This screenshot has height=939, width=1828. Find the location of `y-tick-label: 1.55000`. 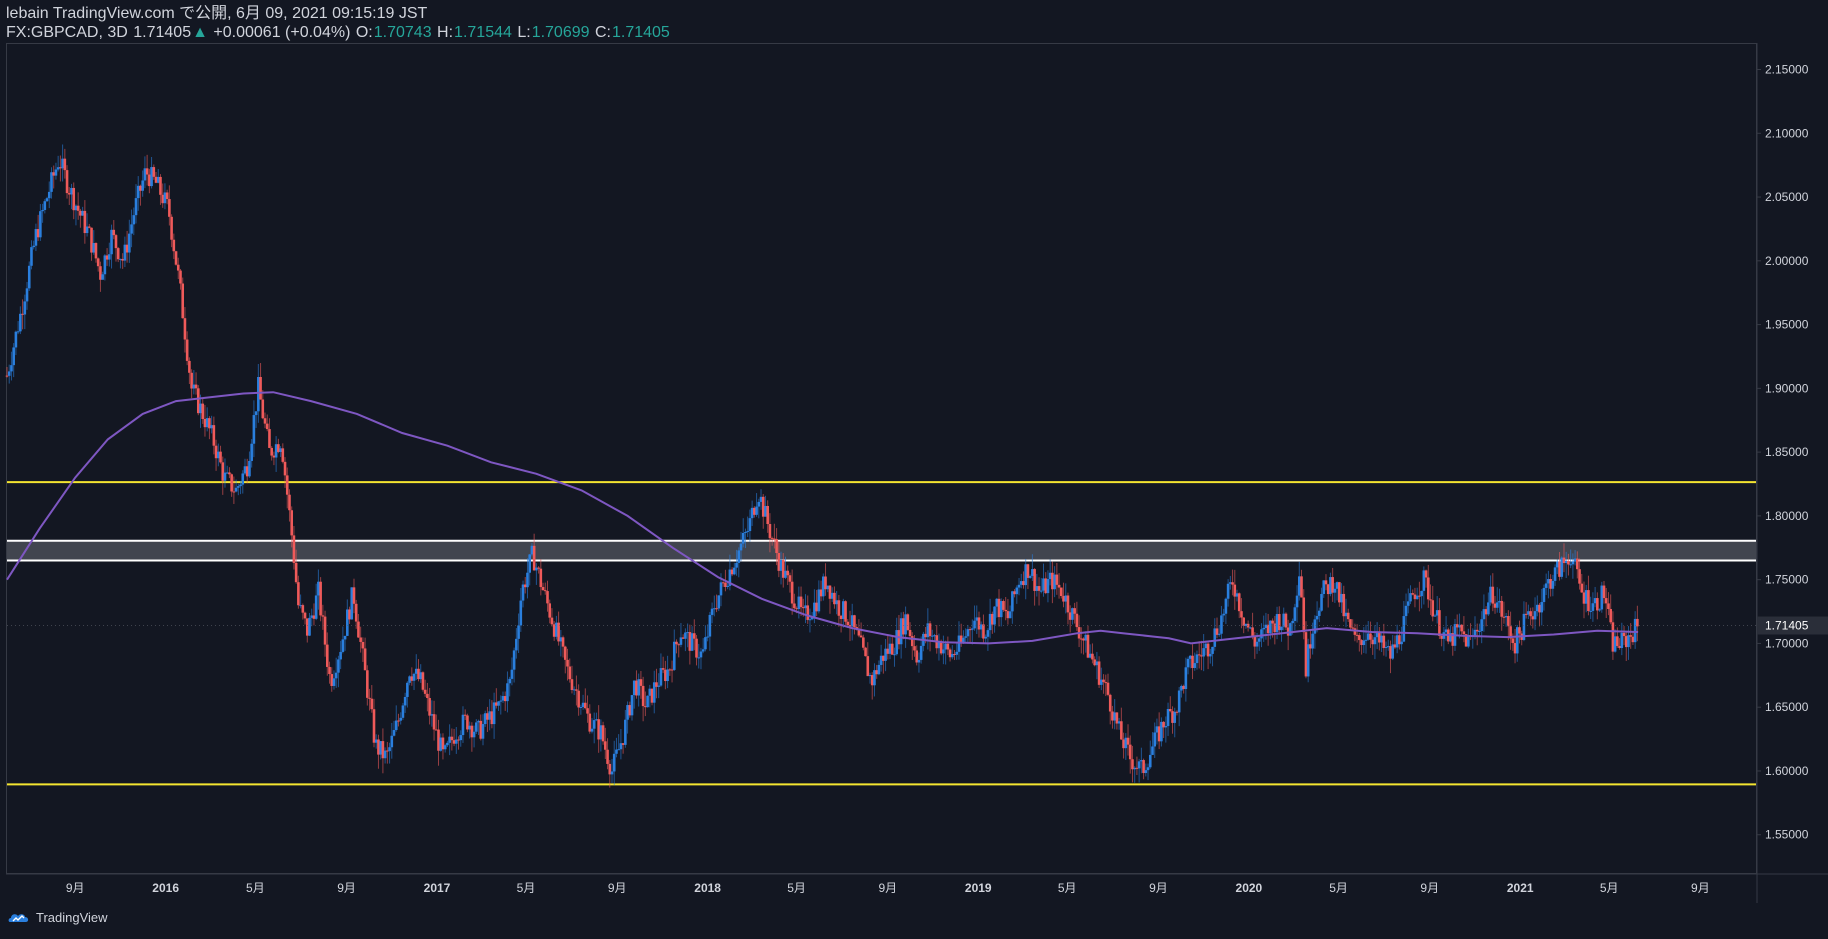

y-tick-label: 1.55000 is located at coordinates (1787, 835).